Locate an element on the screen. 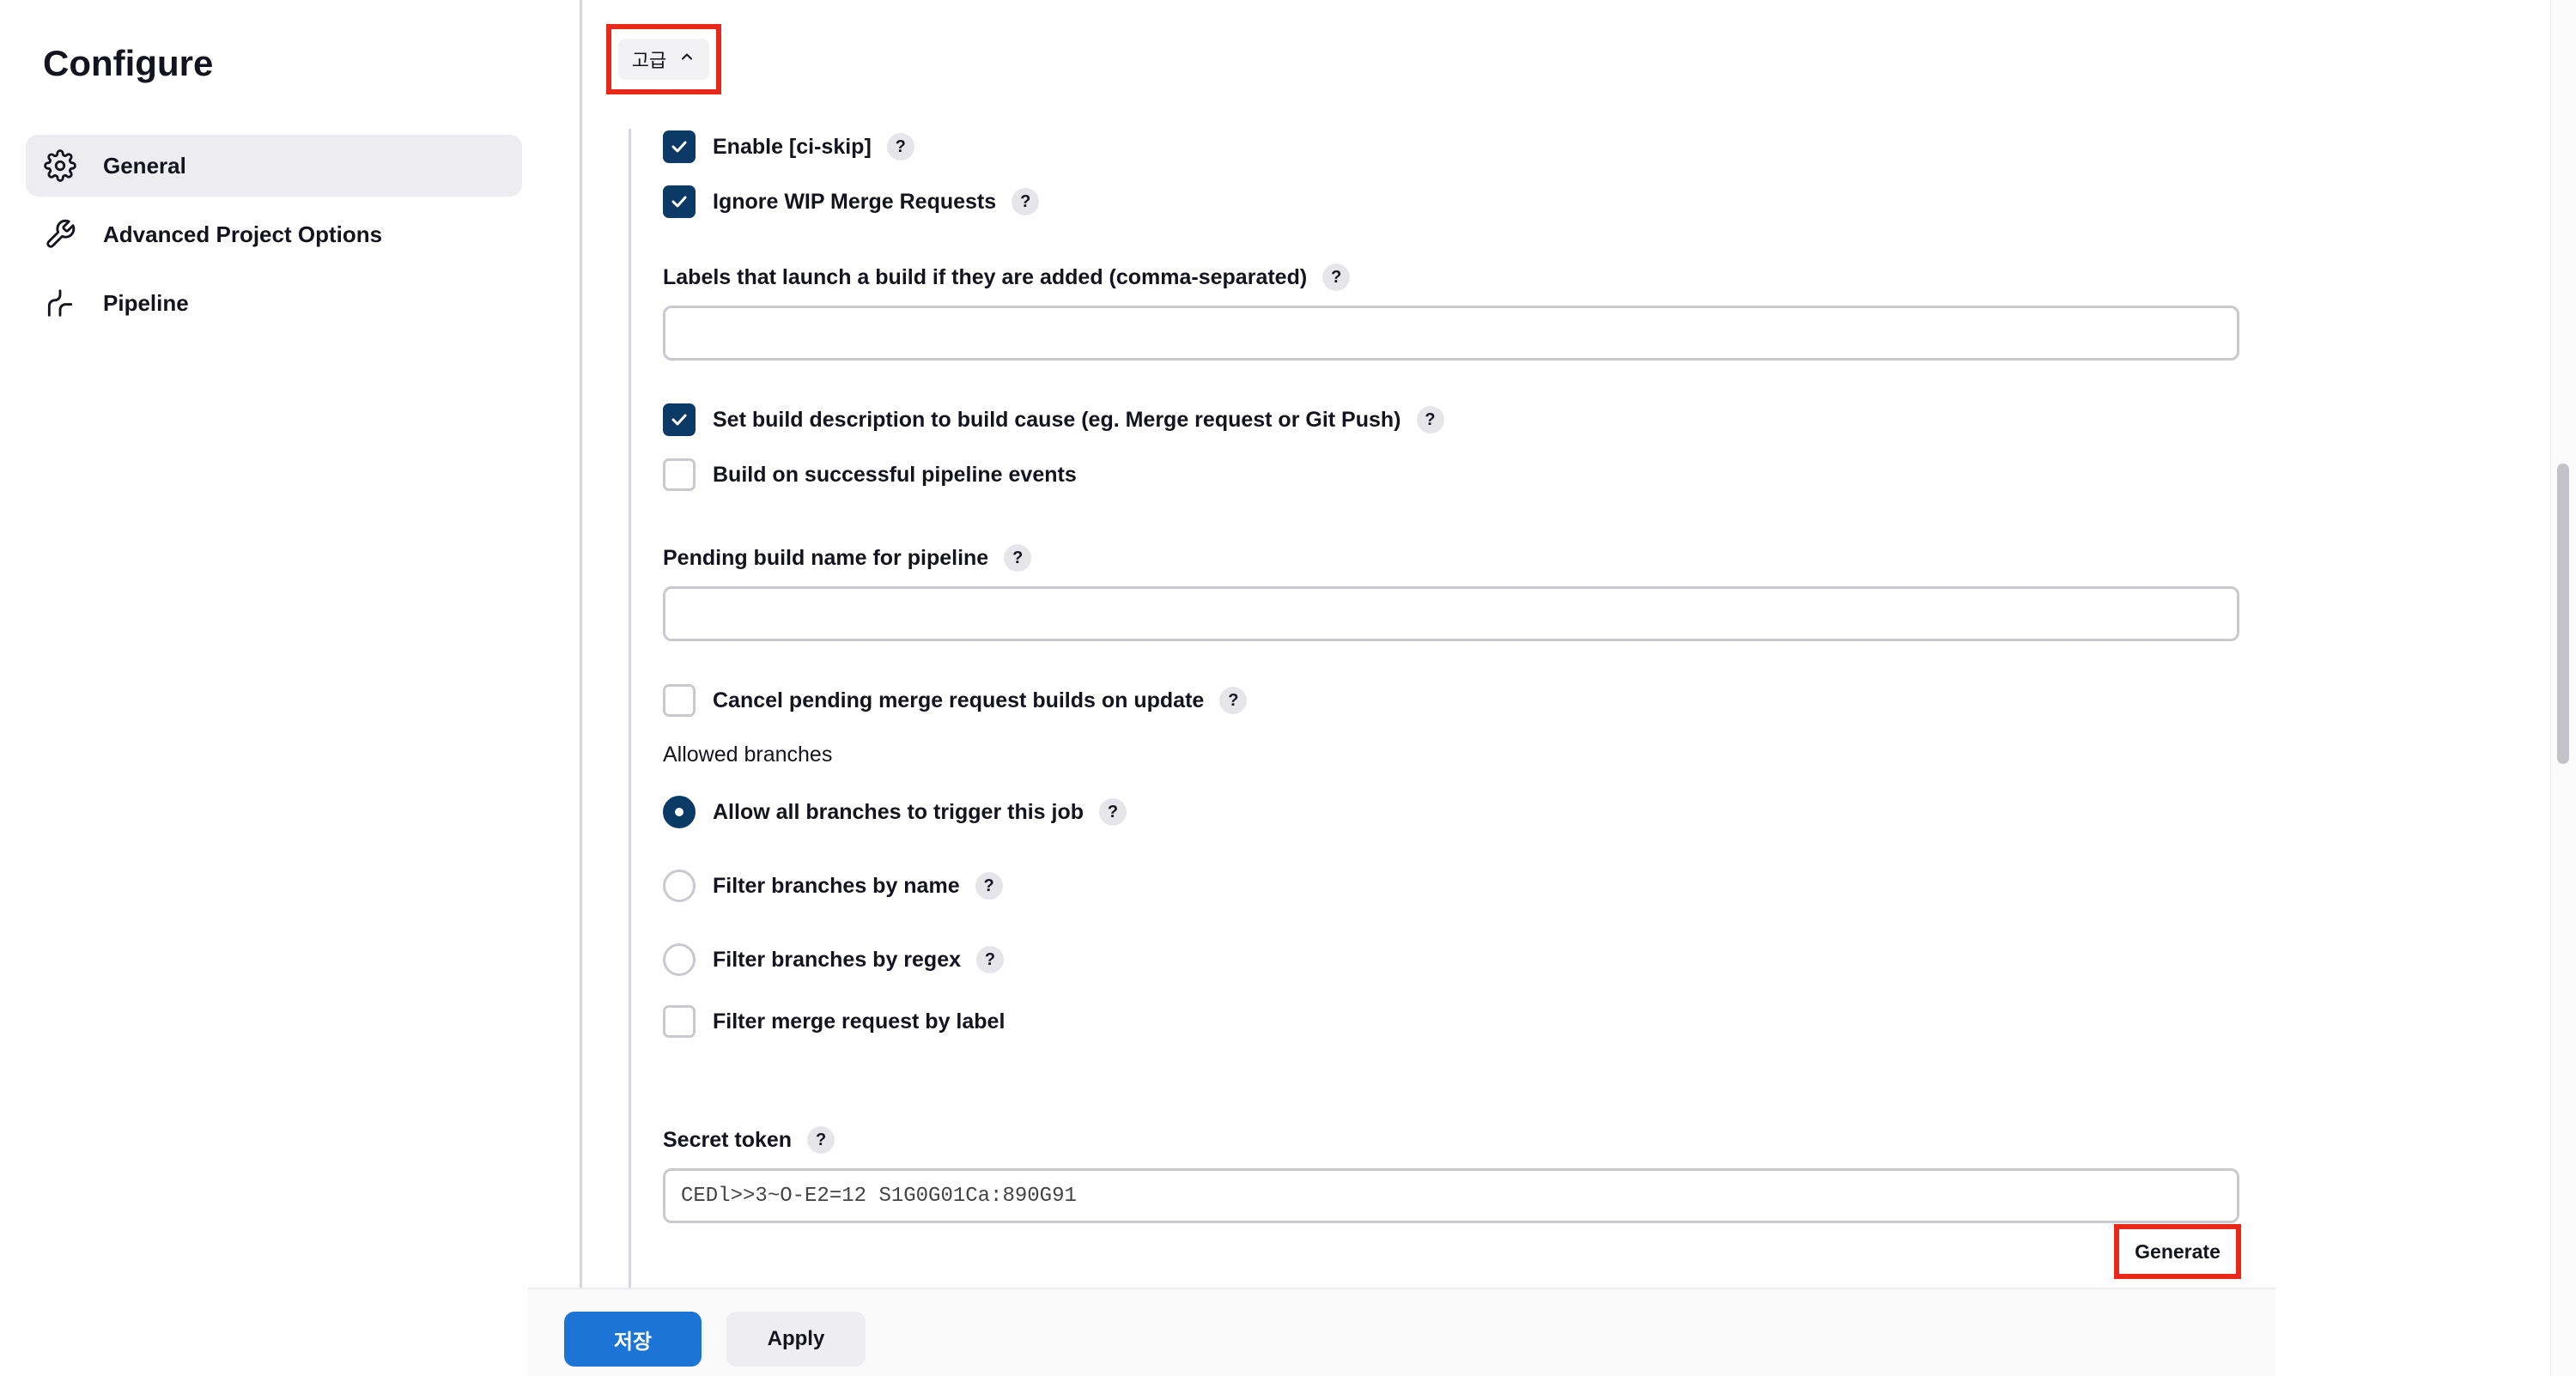 The width and height of the screenshot is (2576, 1376). pending-name-label: Pending build name for pipeline ? is located at coordinates (847, 558).